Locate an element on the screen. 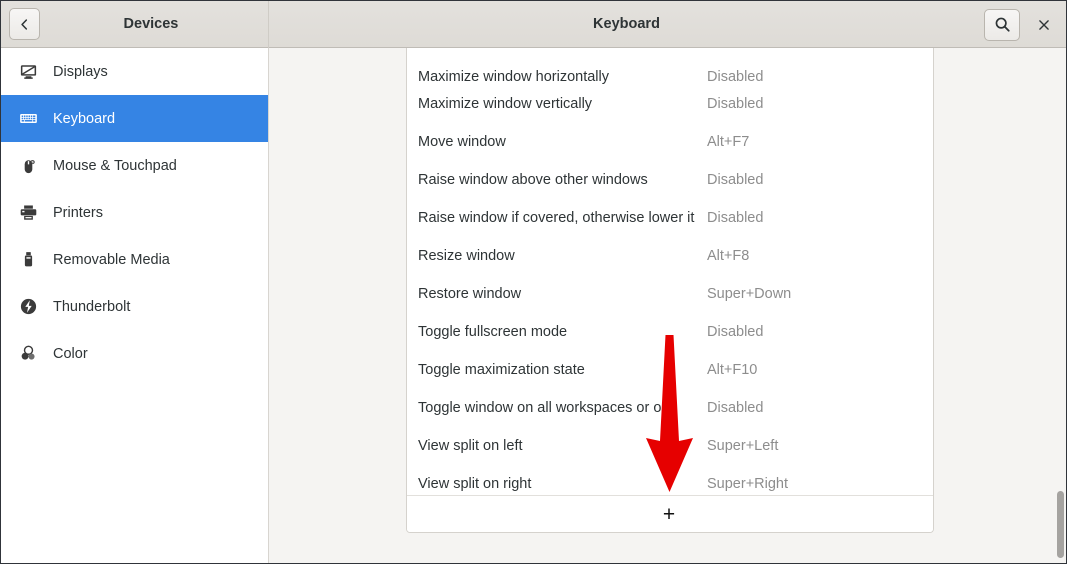  sidebar-item-label: Mouse & Touchpad is located at coordinates (115, 165).